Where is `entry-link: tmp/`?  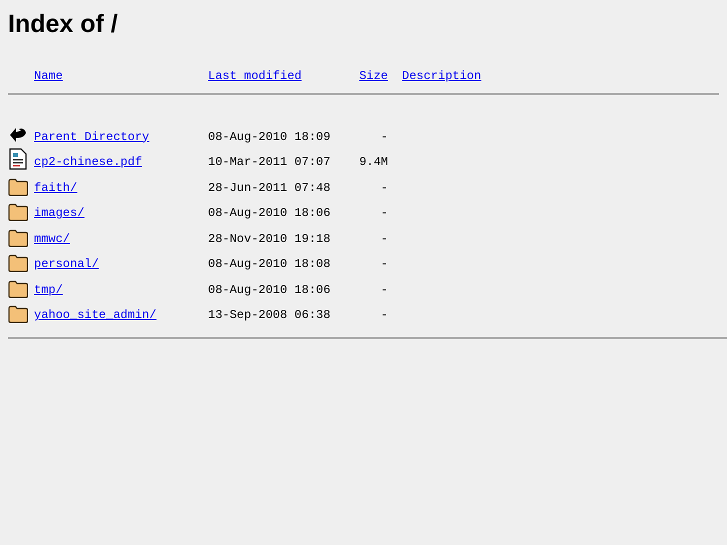 entry-link: tmp/ is located at coordinates (48, 290).